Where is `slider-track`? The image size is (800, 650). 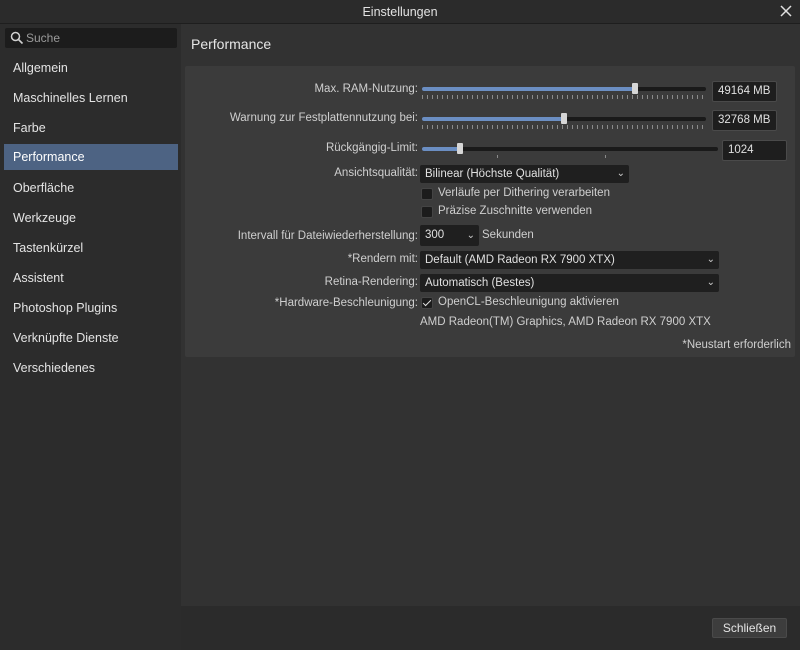
slider-track is located at coordinates (570, 149).